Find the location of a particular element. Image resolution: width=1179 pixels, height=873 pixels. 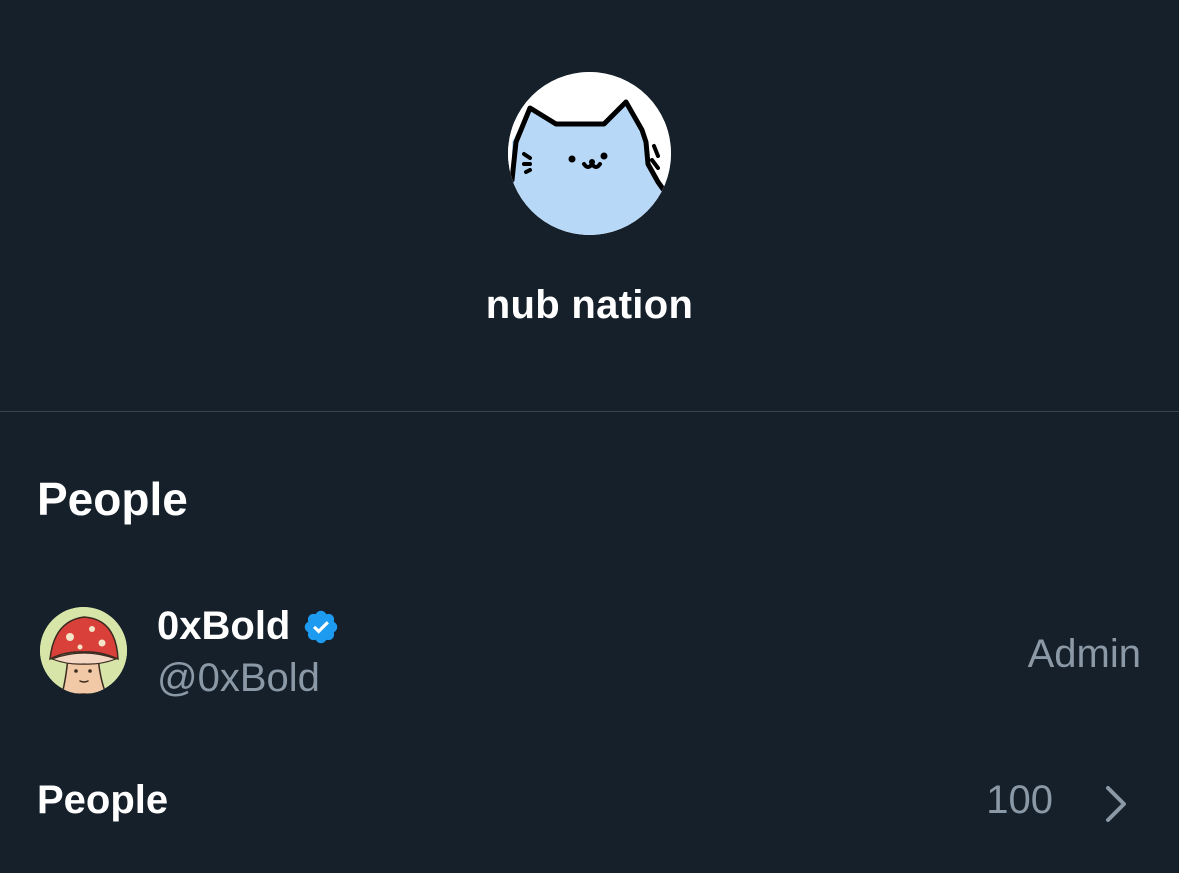

member-handle: @0xBold is located at coordinates (238, 678).